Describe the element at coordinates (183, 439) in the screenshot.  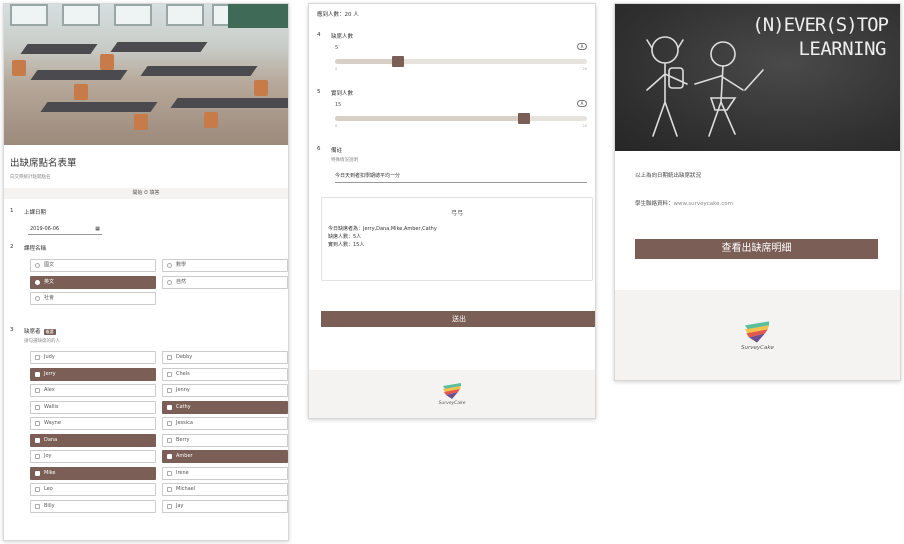
I see `option-label: Berry` at that location.